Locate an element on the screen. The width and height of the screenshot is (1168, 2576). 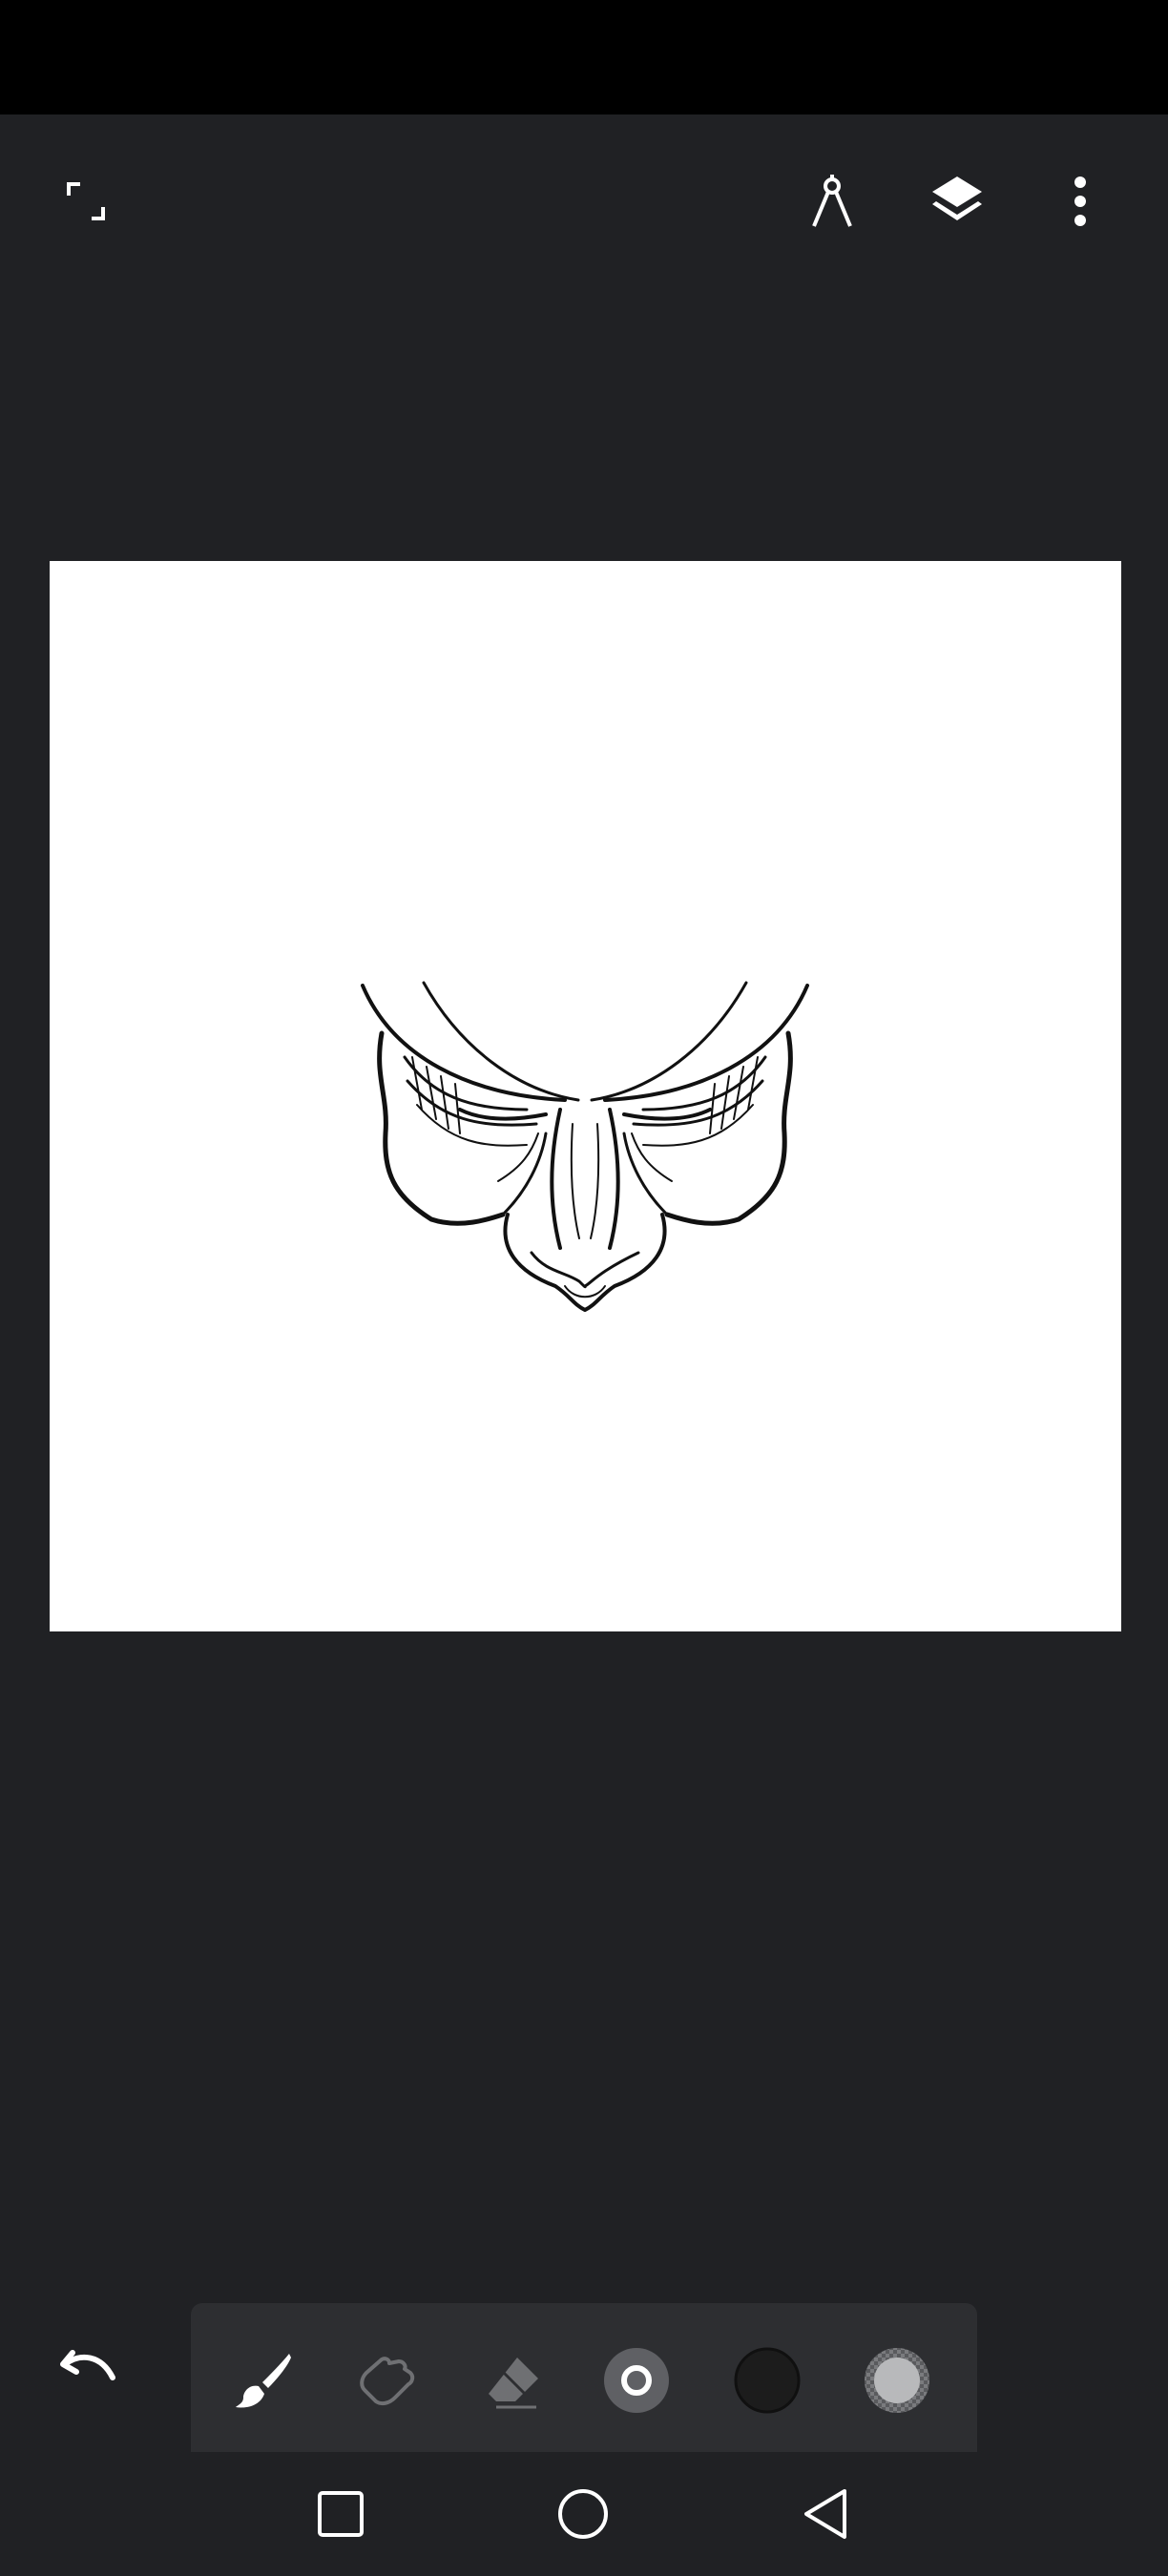
recents-button is located at coordinates (341, 2514).